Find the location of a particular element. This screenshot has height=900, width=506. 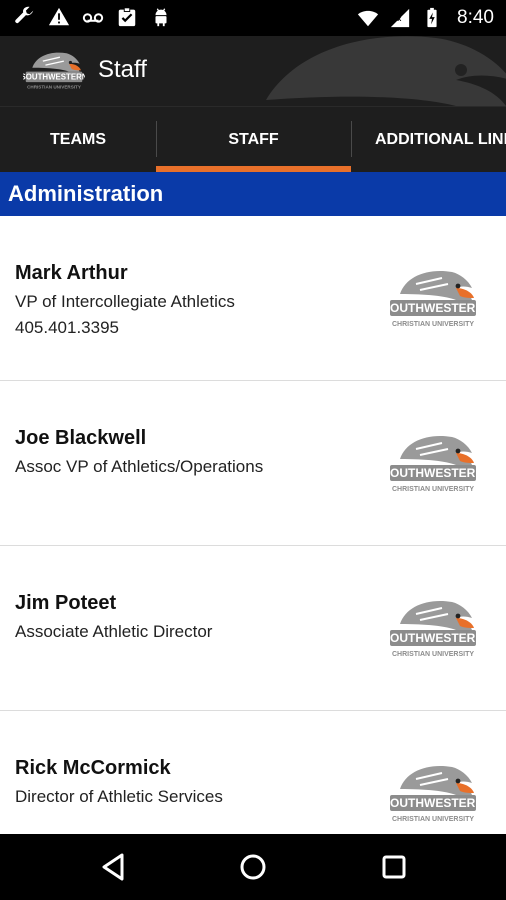

header-background-eagle is located at coordinates (386, 71).